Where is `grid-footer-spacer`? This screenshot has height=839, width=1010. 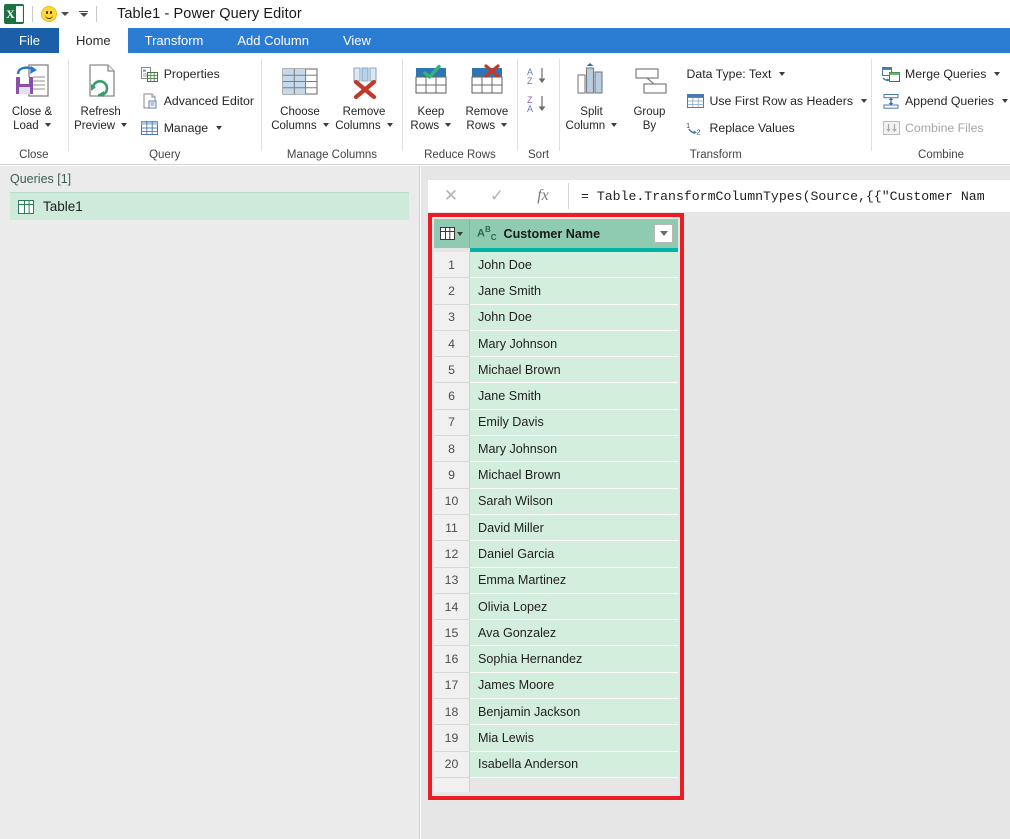
grid-footer-spacer is located at coordinates (556, 784).